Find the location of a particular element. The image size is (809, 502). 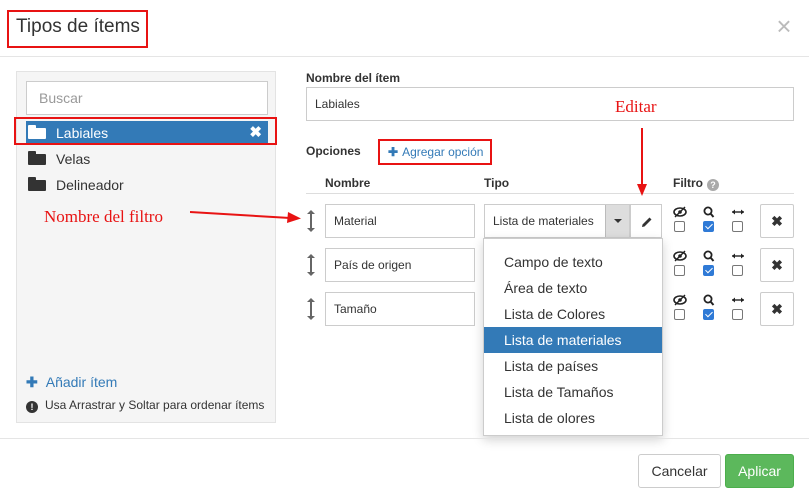

apply-button: Aplicar is located at coordinates (759, 471).